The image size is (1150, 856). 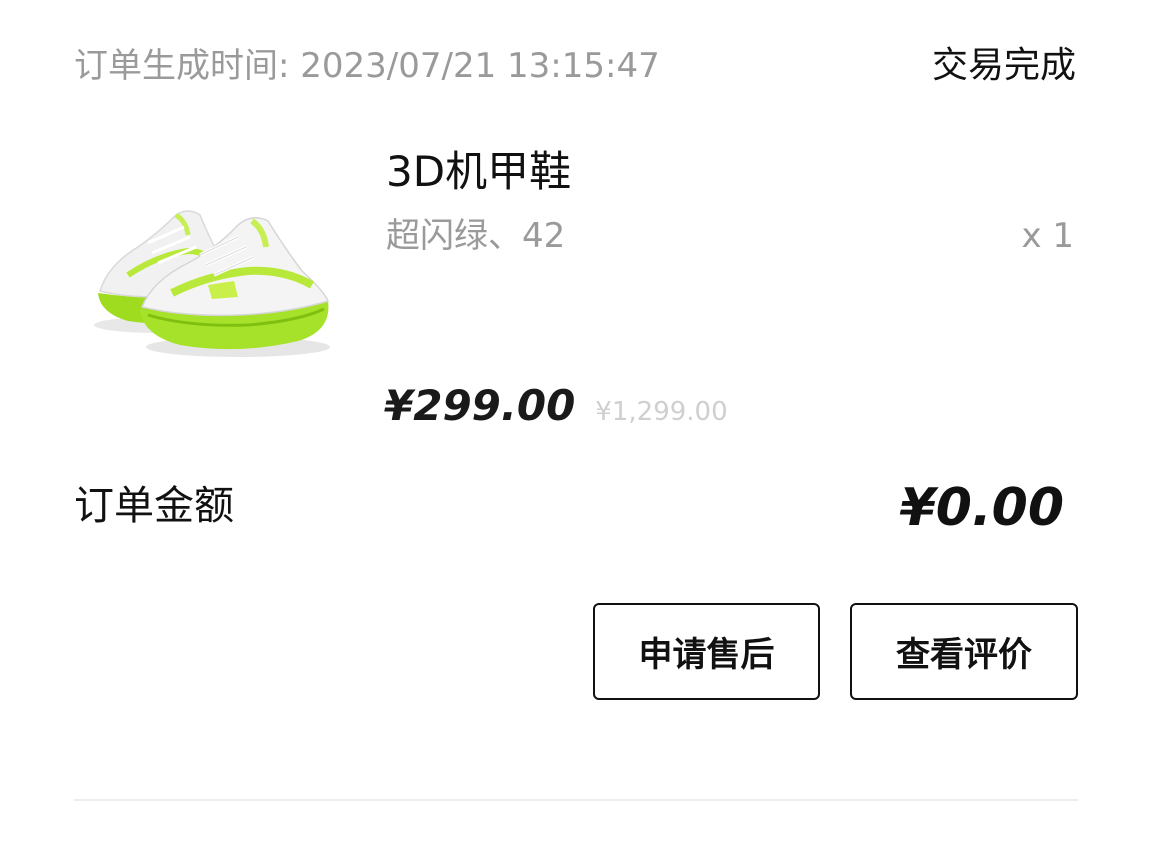 What do you see at coordinates (480, 405) in the screenshot?
I see `product-price: ¥299.00` at bounding box center [480, 405].